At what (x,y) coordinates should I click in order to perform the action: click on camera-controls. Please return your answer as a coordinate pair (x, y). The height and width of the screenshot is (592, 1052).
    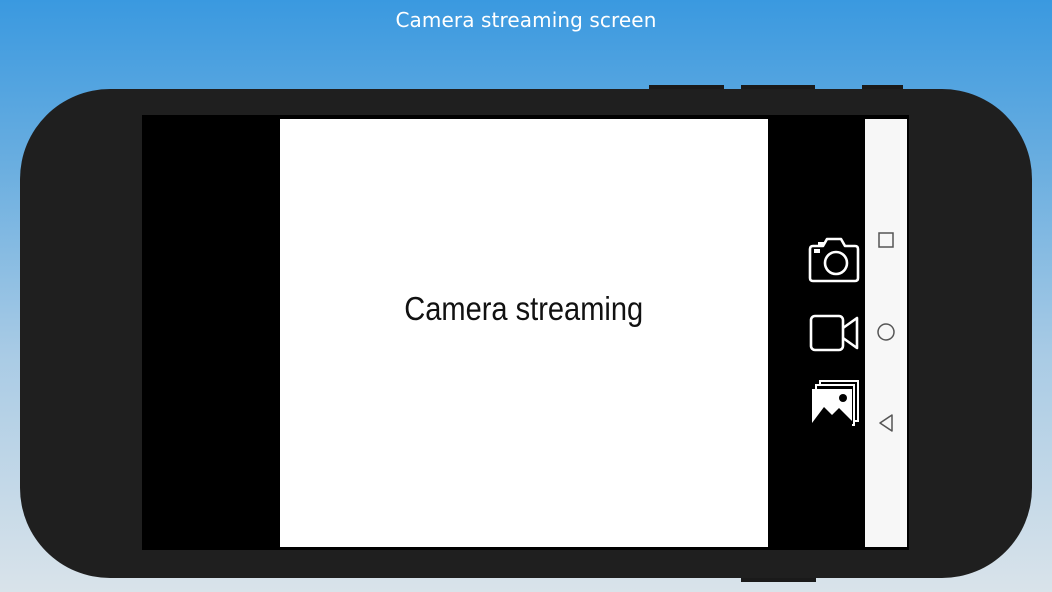
    Looking at the image, I should click on (834, 334).